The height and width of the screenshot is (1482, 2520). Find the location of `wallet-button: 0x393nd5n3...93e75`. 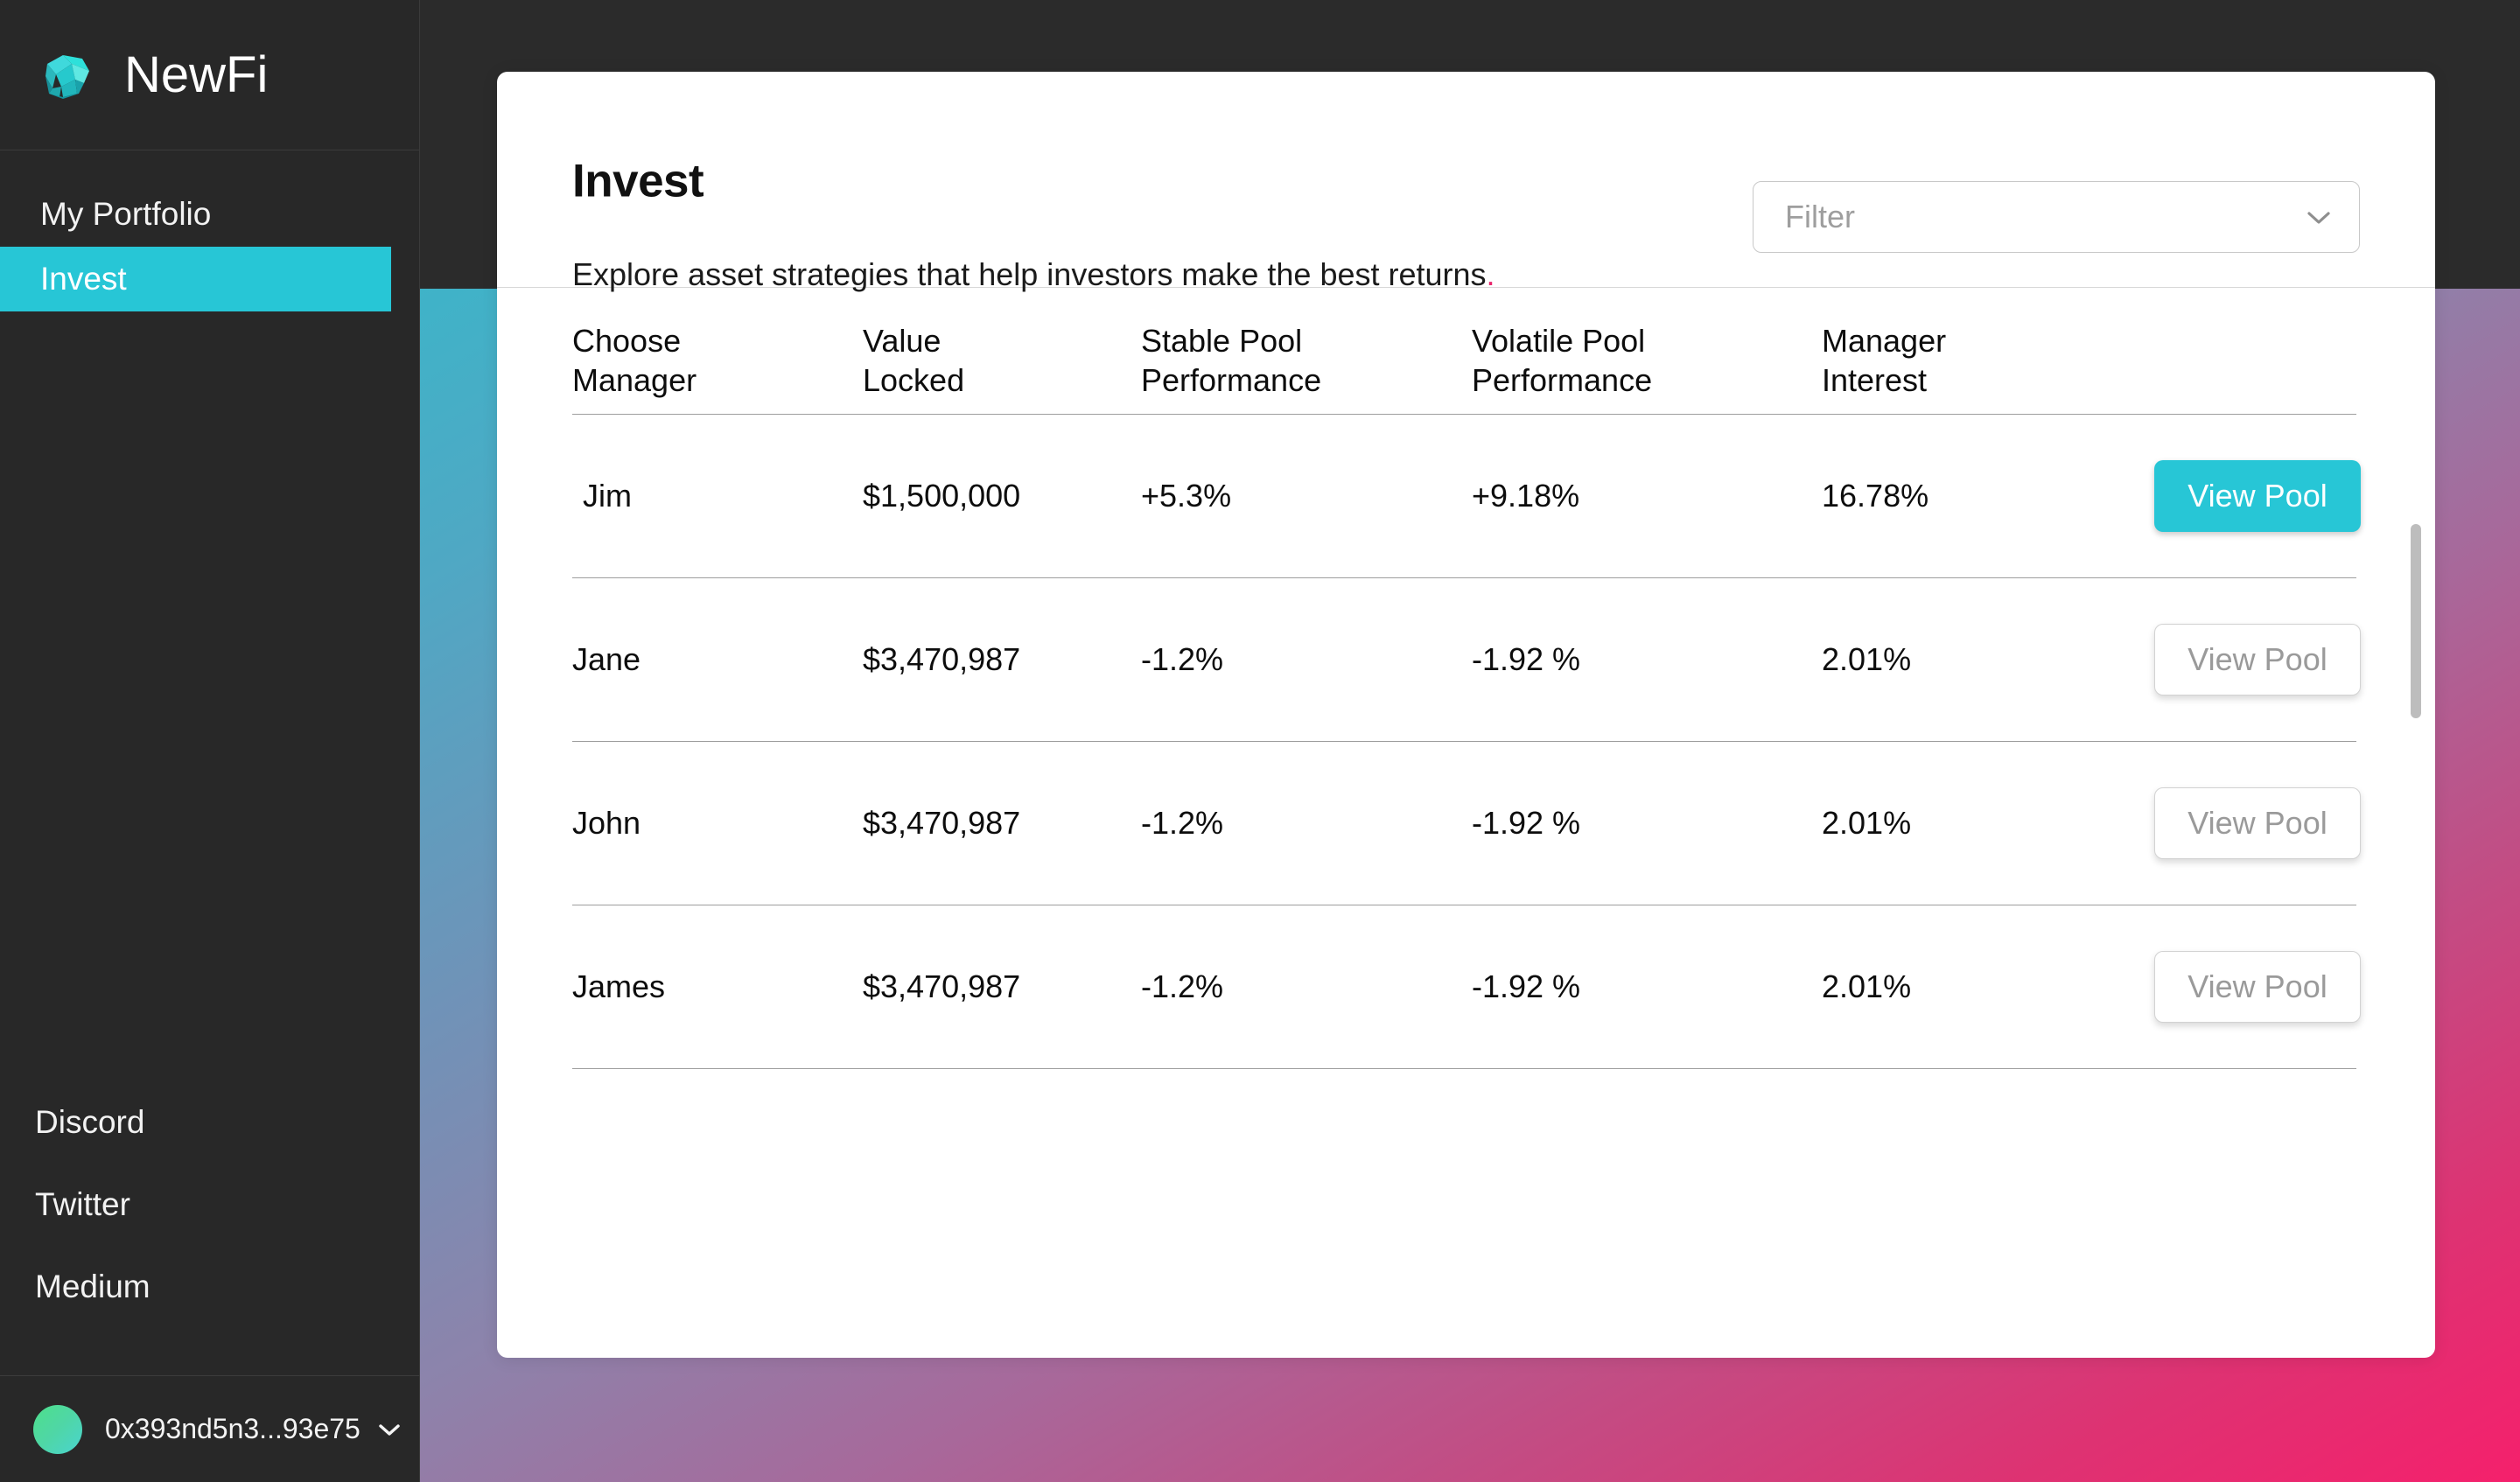

wallet-button: 0x393nd5n3...93e75 is located at coordinates (210, 1428).